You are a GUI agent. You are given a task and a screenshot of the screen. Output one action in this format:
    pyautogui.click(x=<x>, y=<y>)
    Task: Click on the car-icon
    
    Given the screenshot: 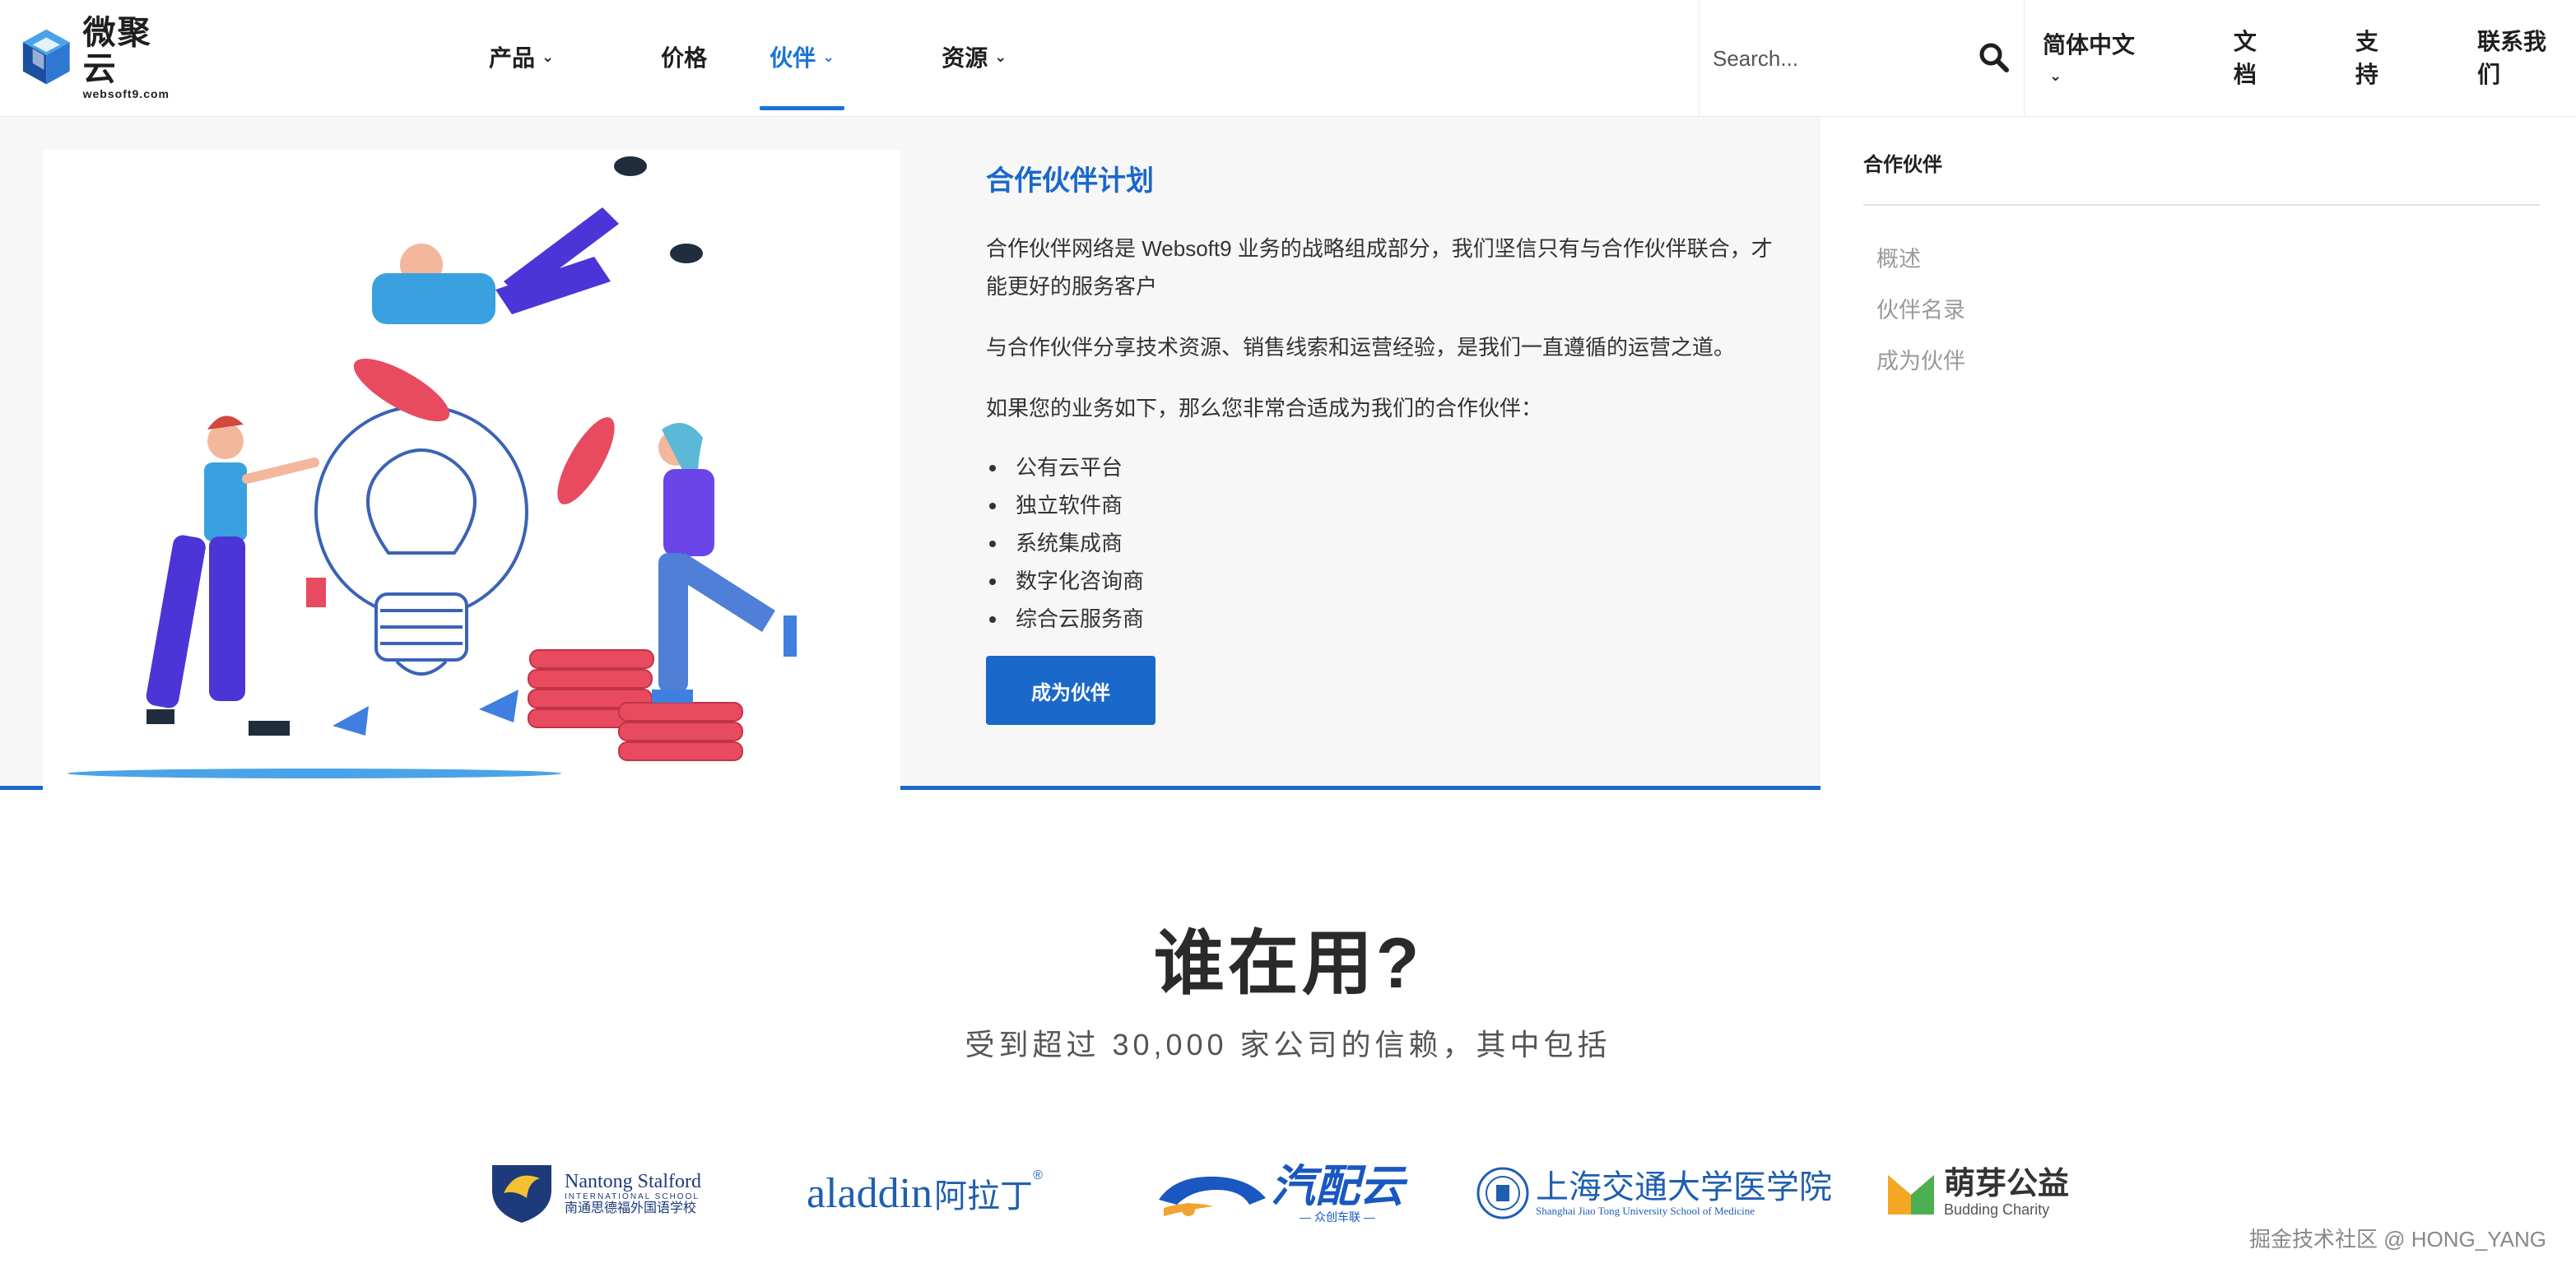 What is the action you would take?
    pyautogui.click(x=1212, y=1196)
    